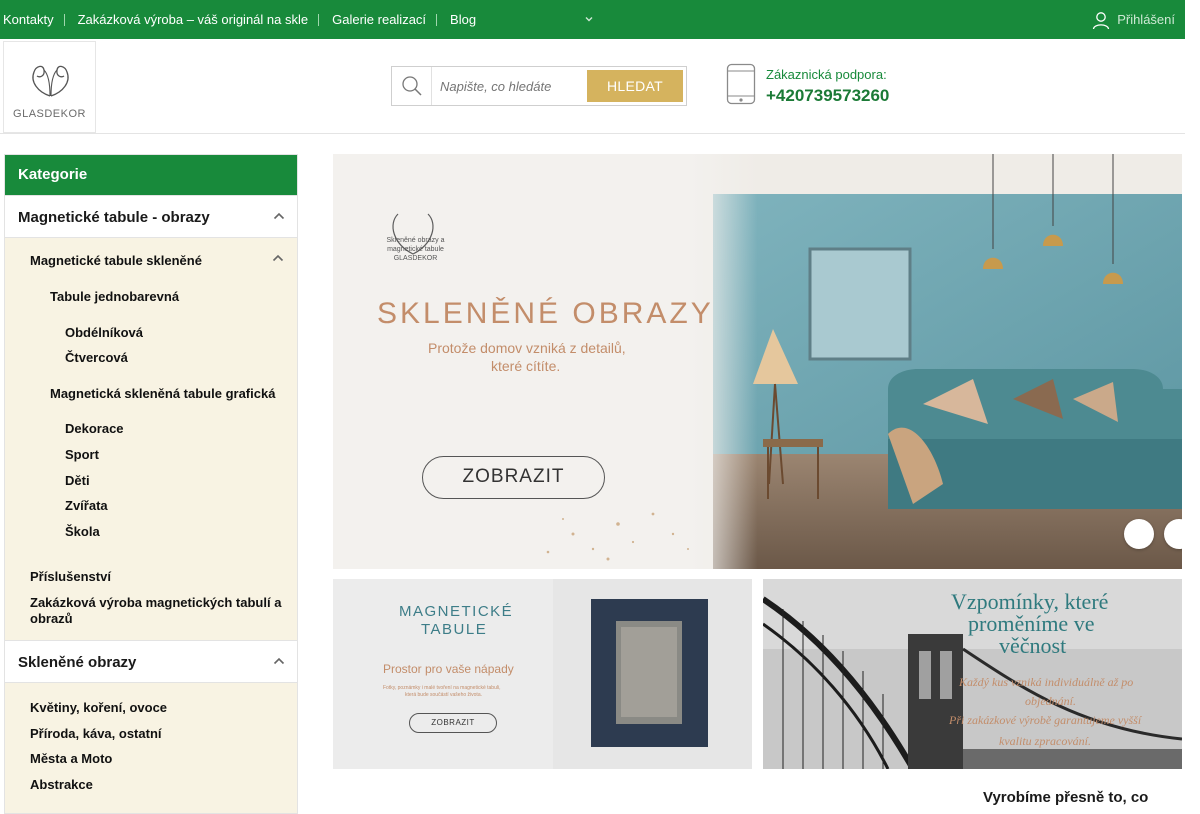  Describe the element at coordinates (116, 260) in the screenshot. I see `subcategory-label: Magnetické tabule skleněné` at that location.